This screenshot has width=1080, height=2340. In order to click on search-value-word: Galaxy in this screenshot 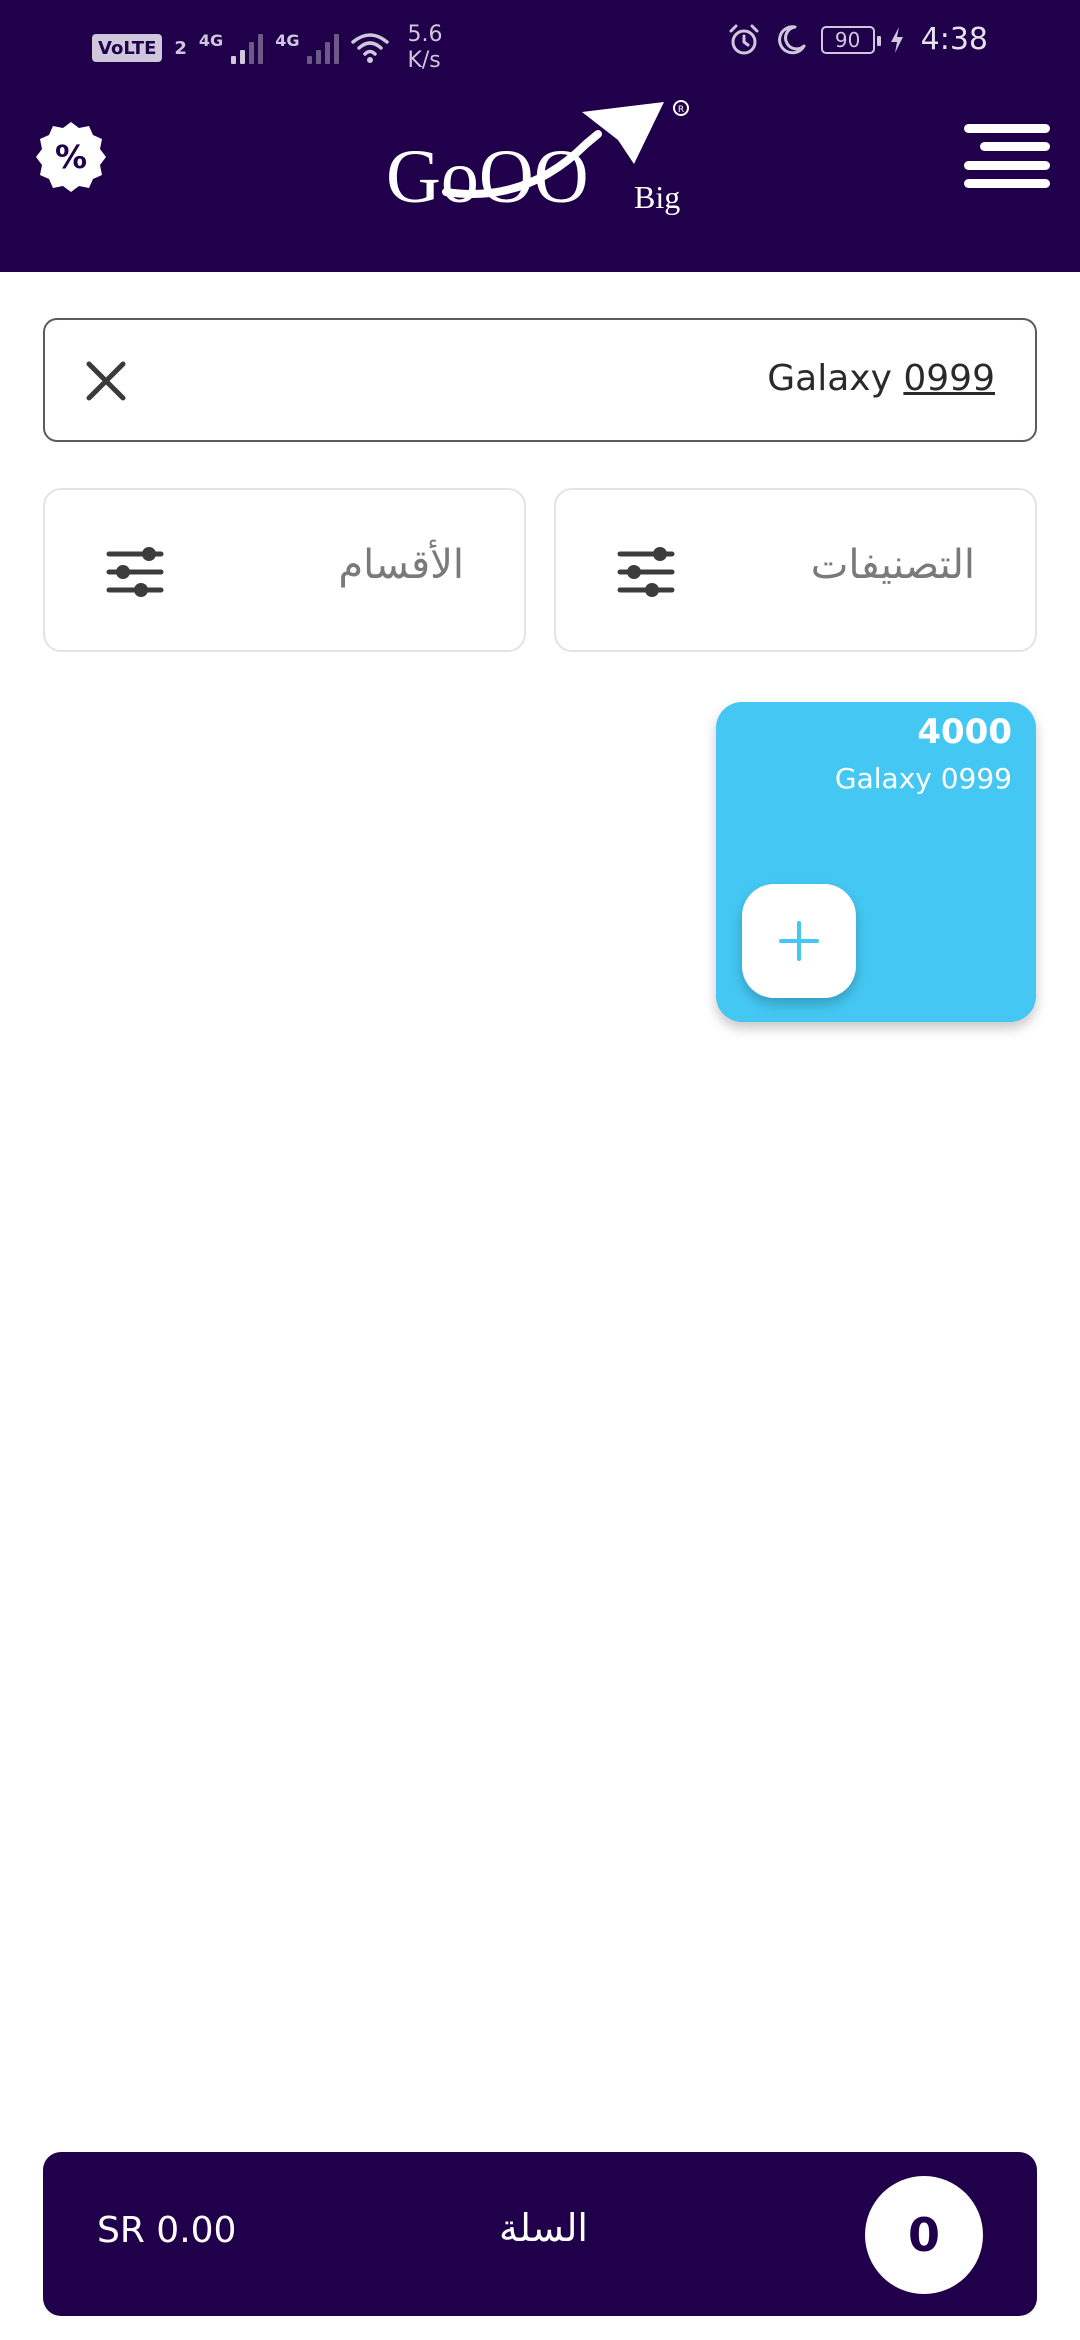, I will do `click(829, 378)`.